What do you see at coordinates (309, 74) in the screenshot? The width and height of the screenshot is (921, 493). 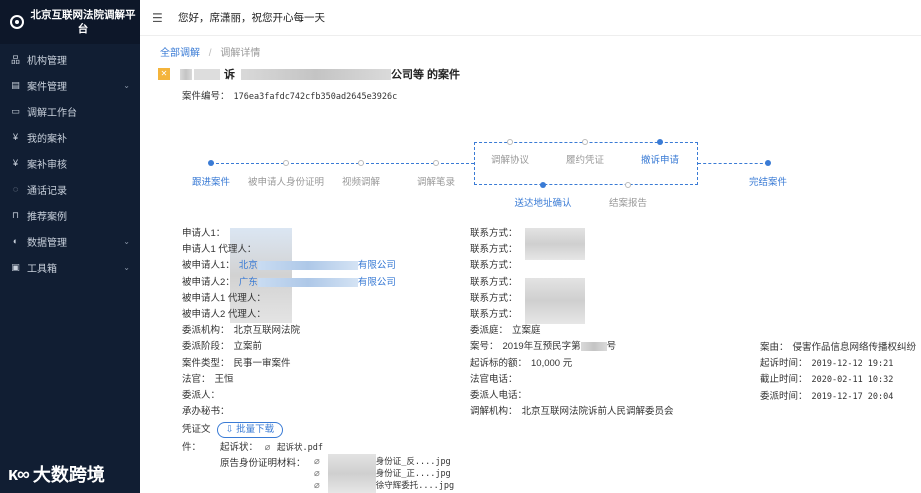 I see `case-title: ✕ 诉 公司等 的案件` at bounding box center [309, 74].